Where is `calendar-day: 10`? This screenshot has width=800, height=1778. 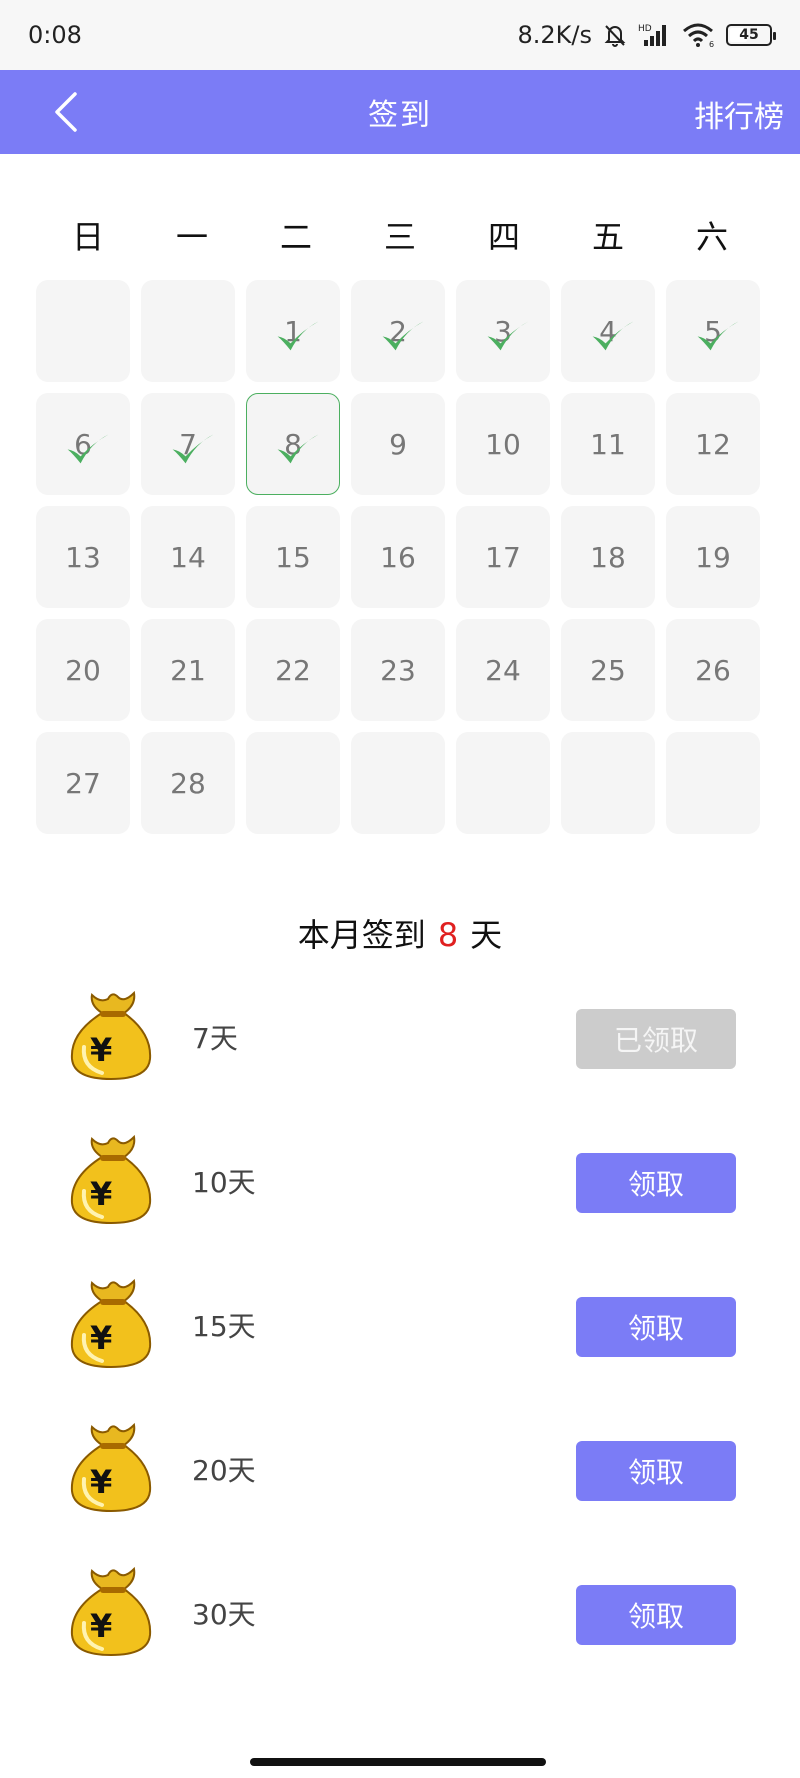
calendar-day: 10 is located at coordinates (503, 444).